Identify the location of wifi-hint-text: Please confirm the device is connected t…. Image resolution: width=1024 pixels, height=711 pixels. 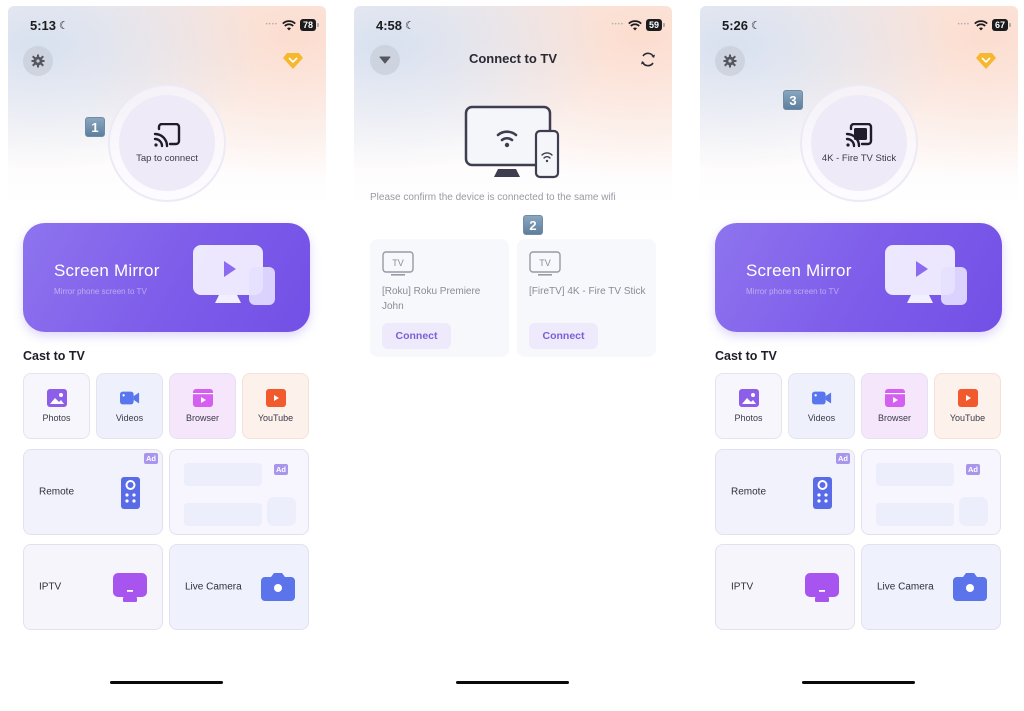
(493, 197).